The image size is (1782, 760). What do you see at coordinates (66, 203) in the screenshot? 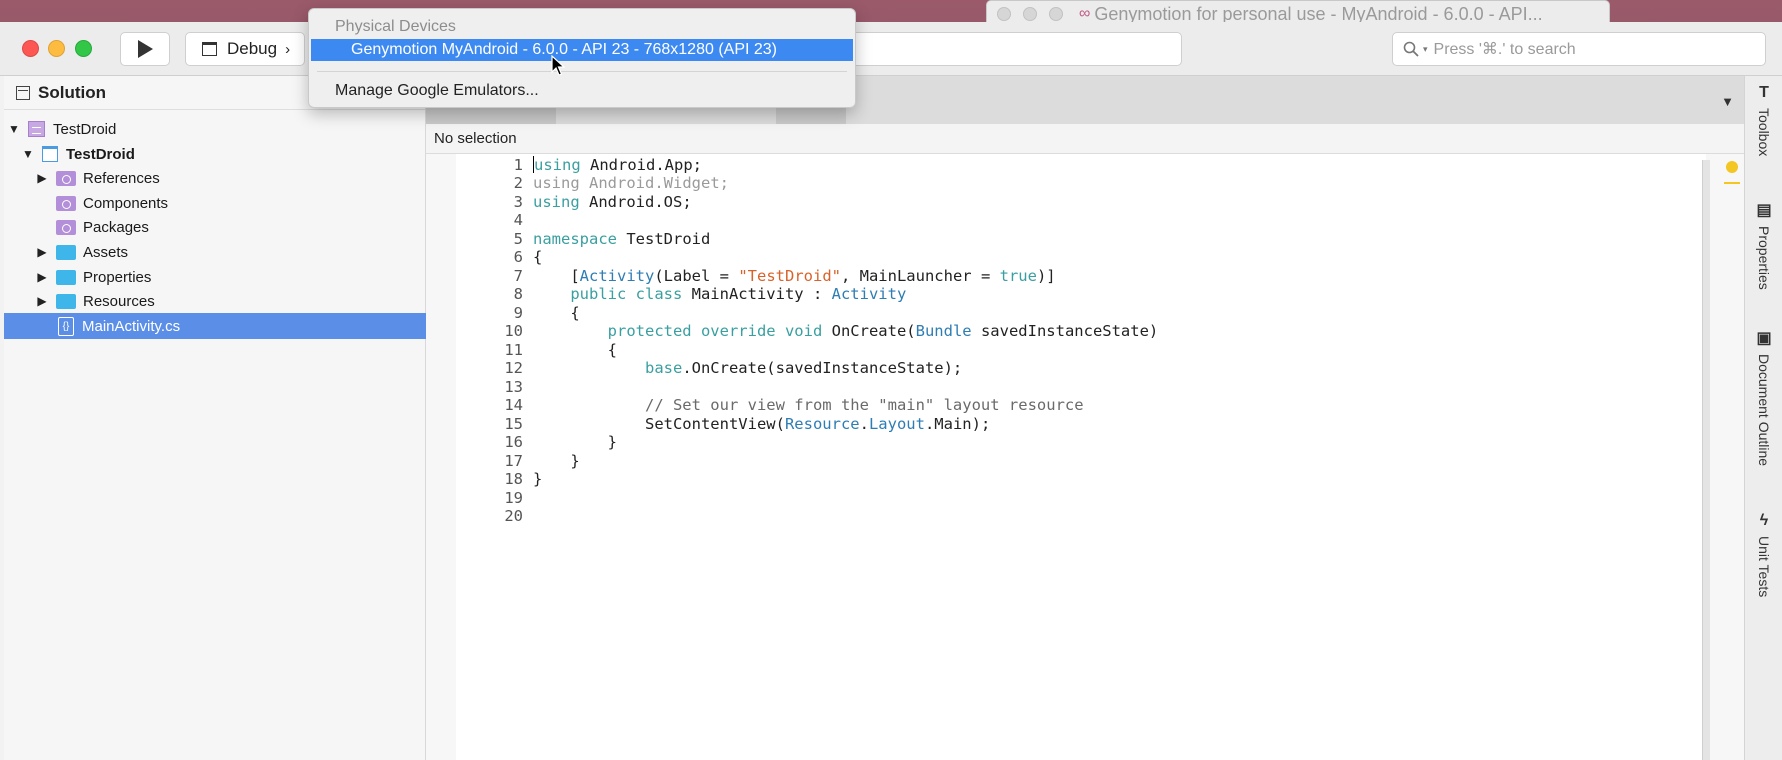
I see `components-folder-icon` at bounding box center [66, 203].